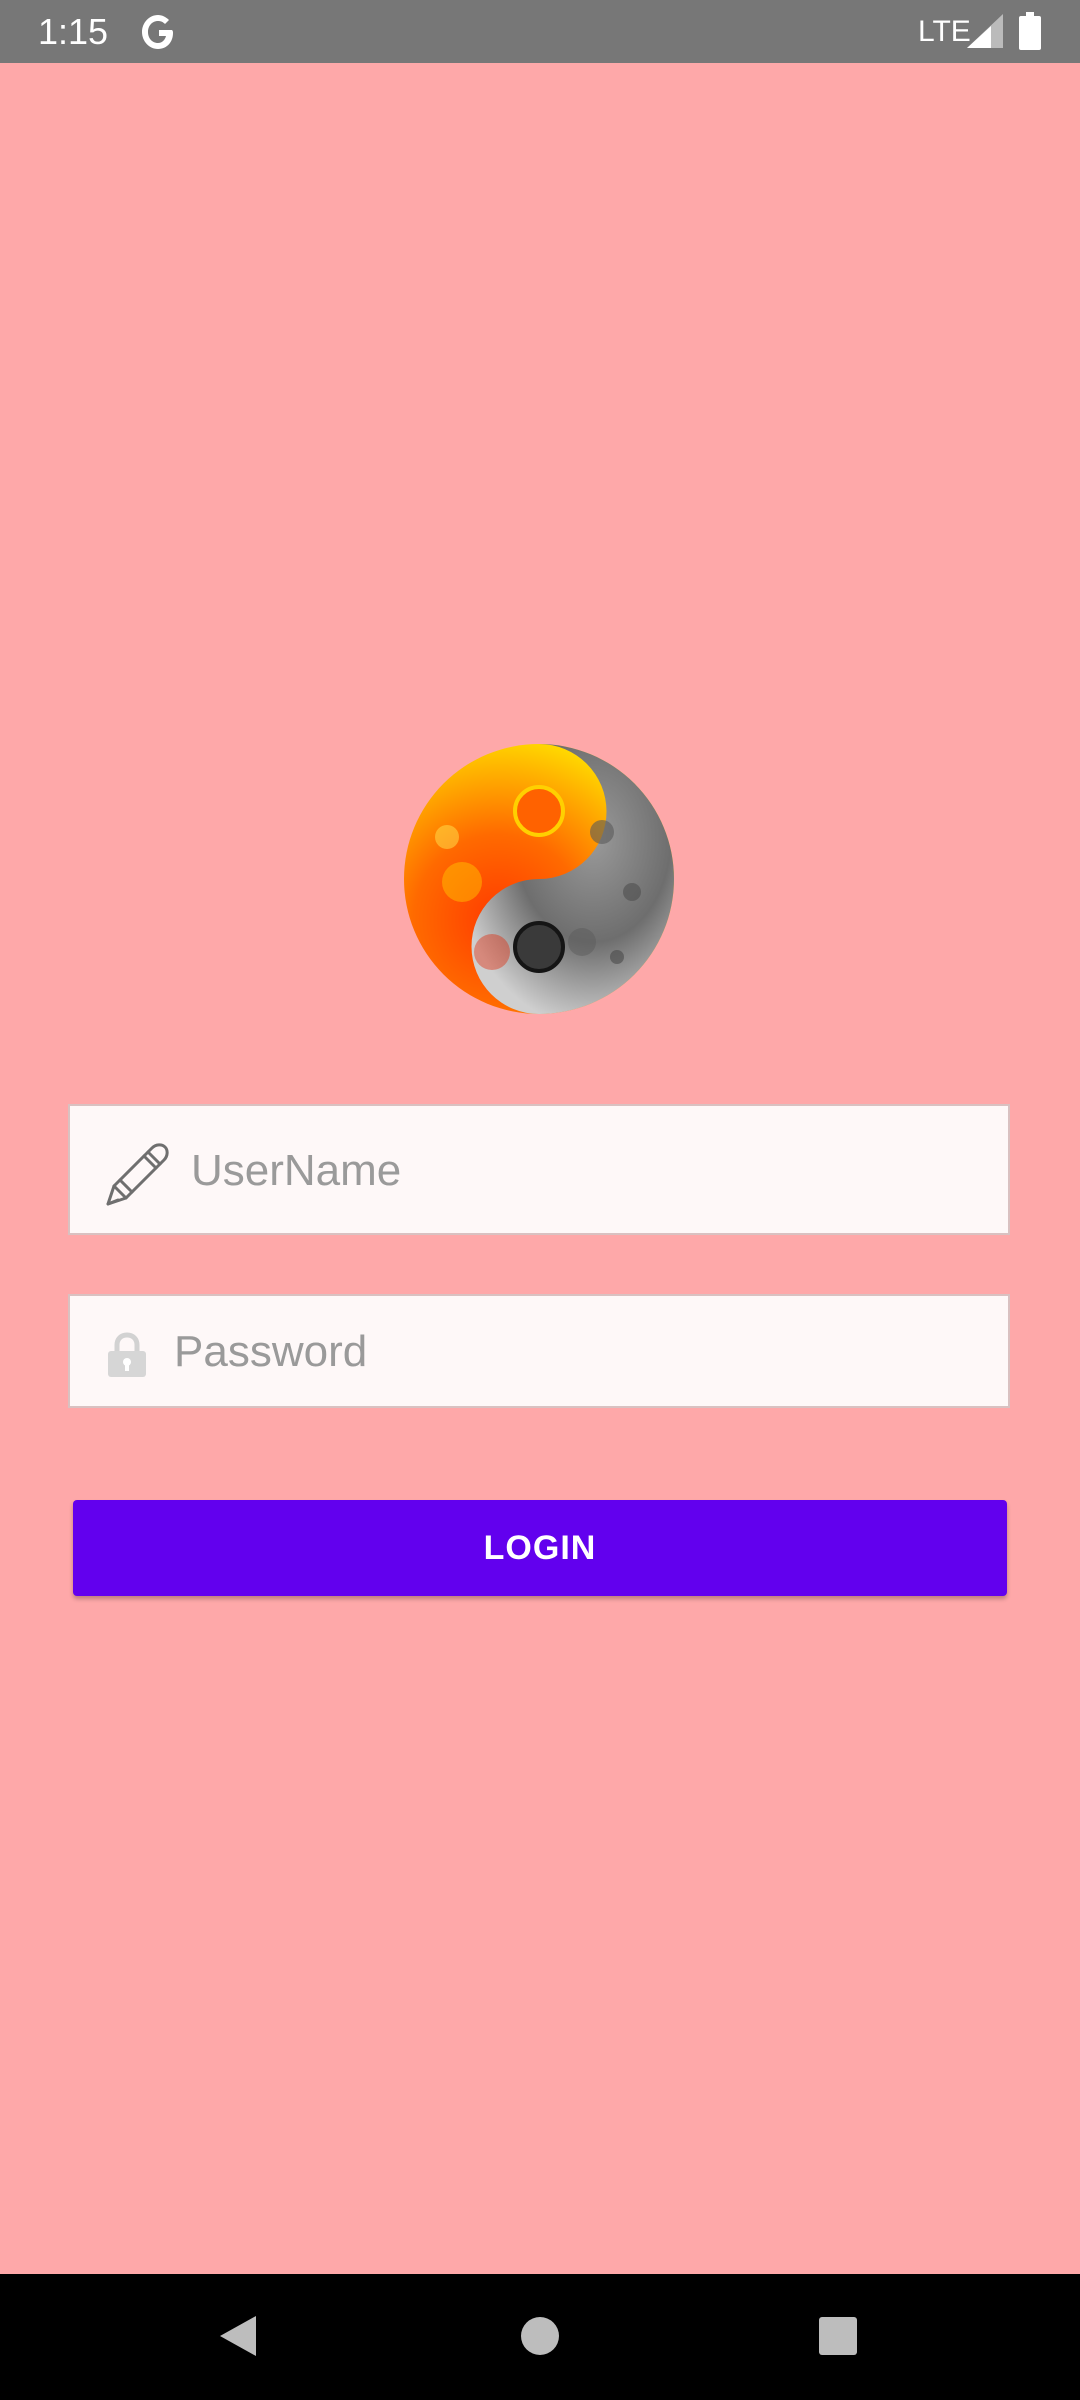  Describe the element at coordinates (296, 1170) in the screenshot. I see `username-placeholder: UserName` at that location.